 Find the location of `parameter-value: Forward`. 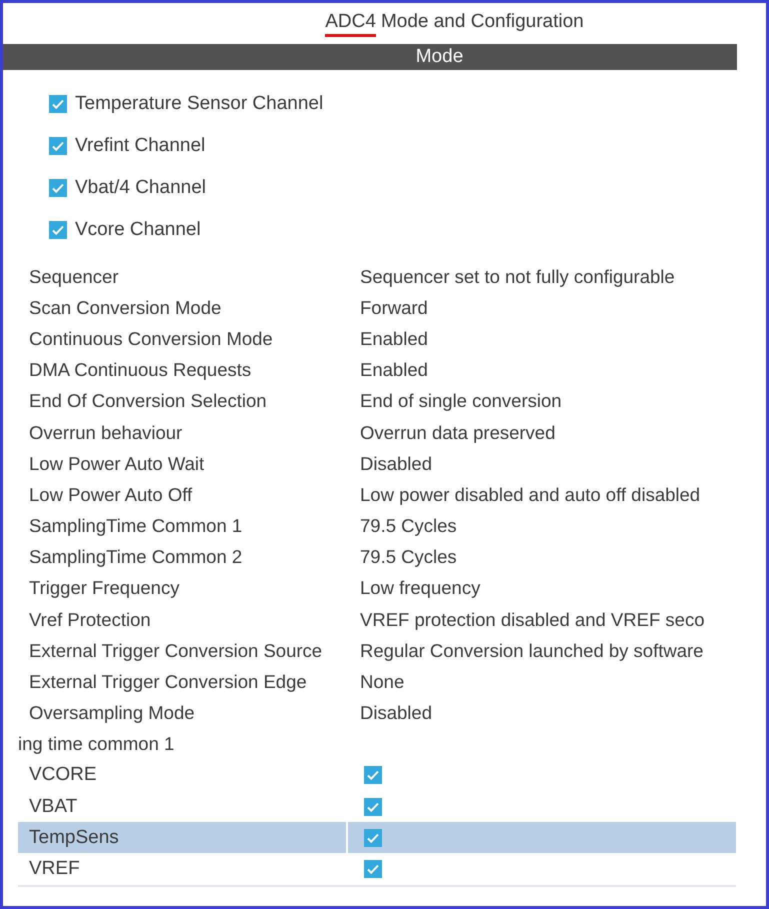

parameter-value: Forward is located at coordinates (394, 307).